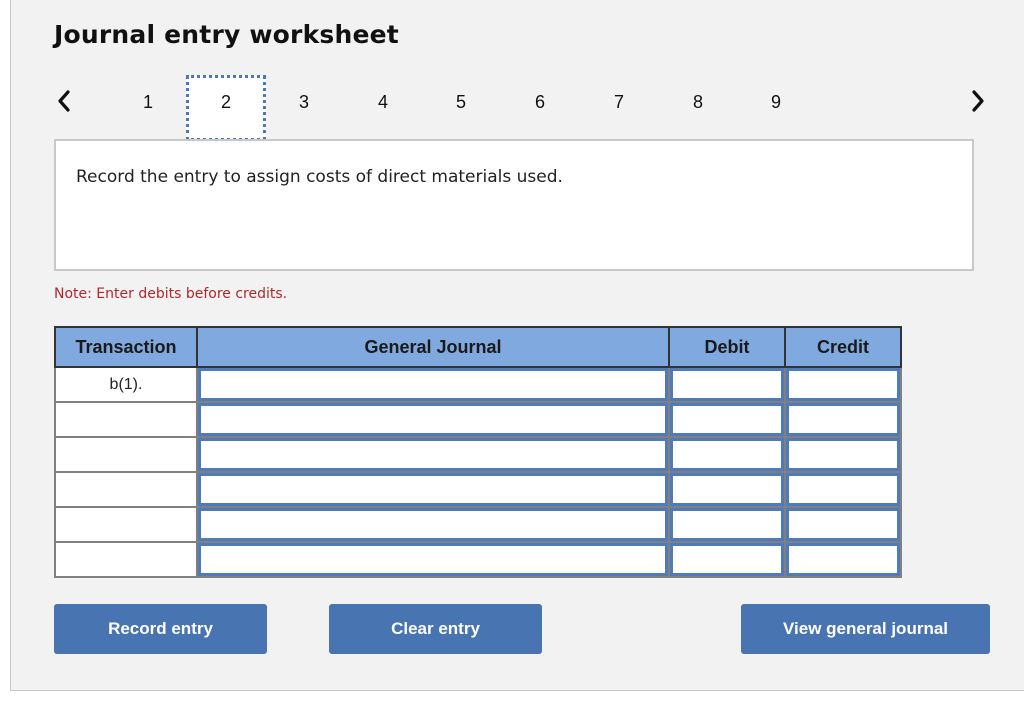 The image size is (1024, 714). What do you see at coordinates (435, 629) in the screenshot?
I see `clear-entry-button: Clear entry` at bounding box center [435, 629].